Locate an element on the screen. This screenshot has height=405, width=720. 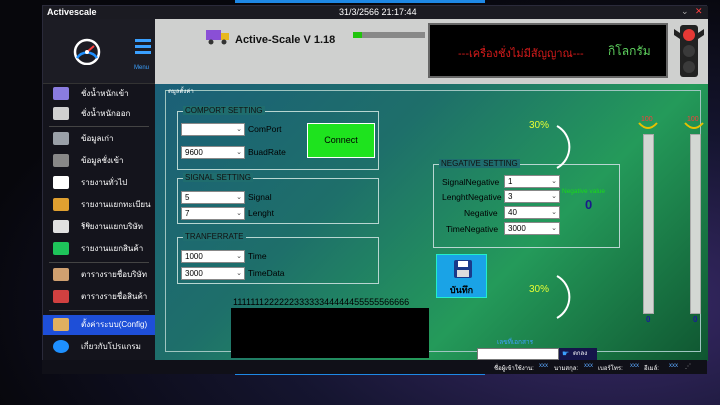
baudrate-select-value: 9600 is located at coordinates (194, 152).